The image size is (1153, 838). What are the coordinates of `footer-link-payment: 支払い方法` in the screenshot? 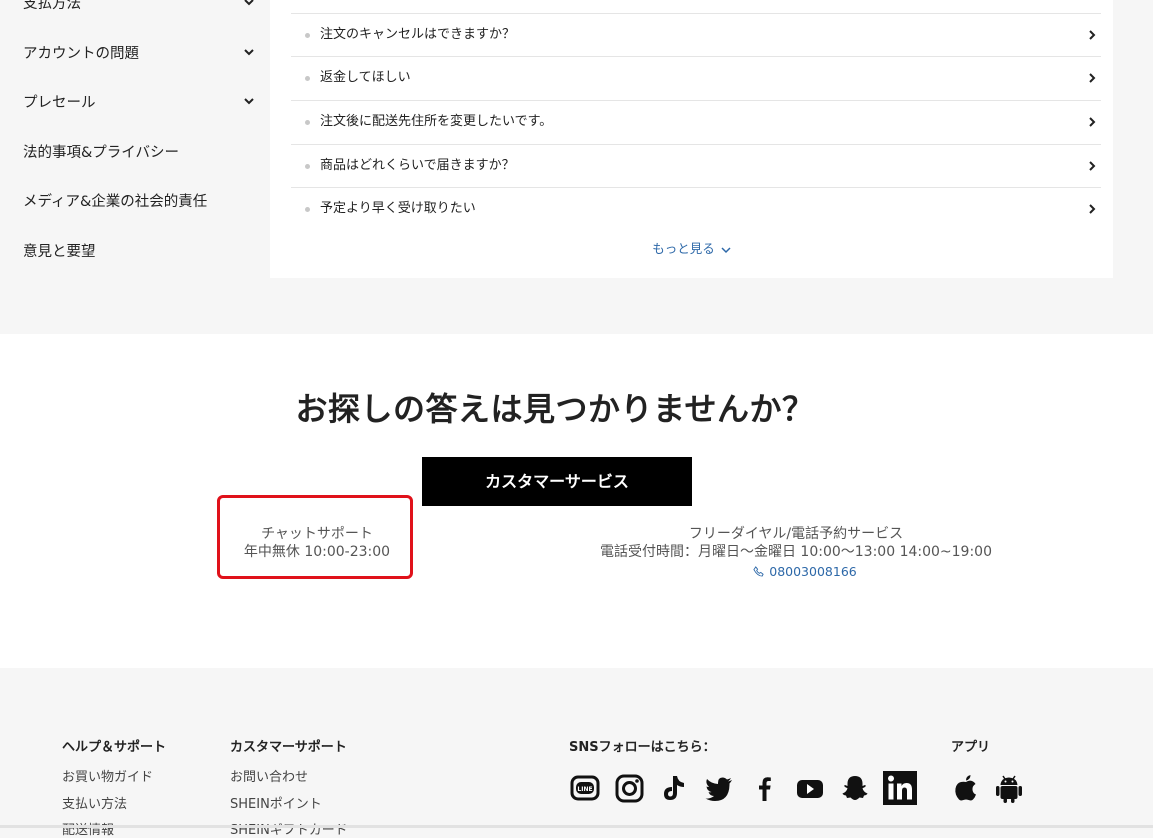 It's located at (94, 802).